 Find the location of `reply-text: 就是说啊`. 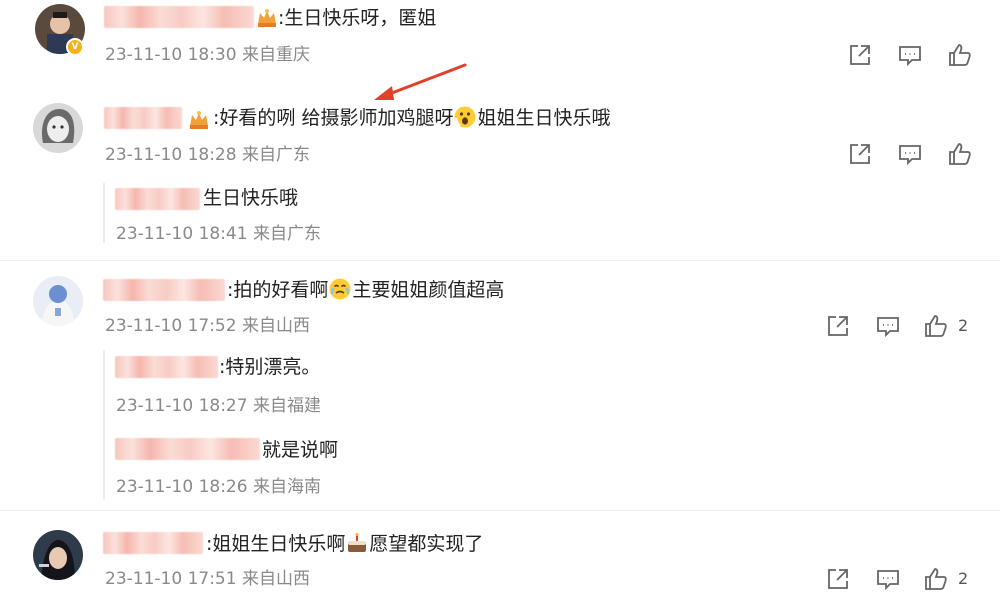

reply-text: 就是说啊 is located at coordinates (300, 450).